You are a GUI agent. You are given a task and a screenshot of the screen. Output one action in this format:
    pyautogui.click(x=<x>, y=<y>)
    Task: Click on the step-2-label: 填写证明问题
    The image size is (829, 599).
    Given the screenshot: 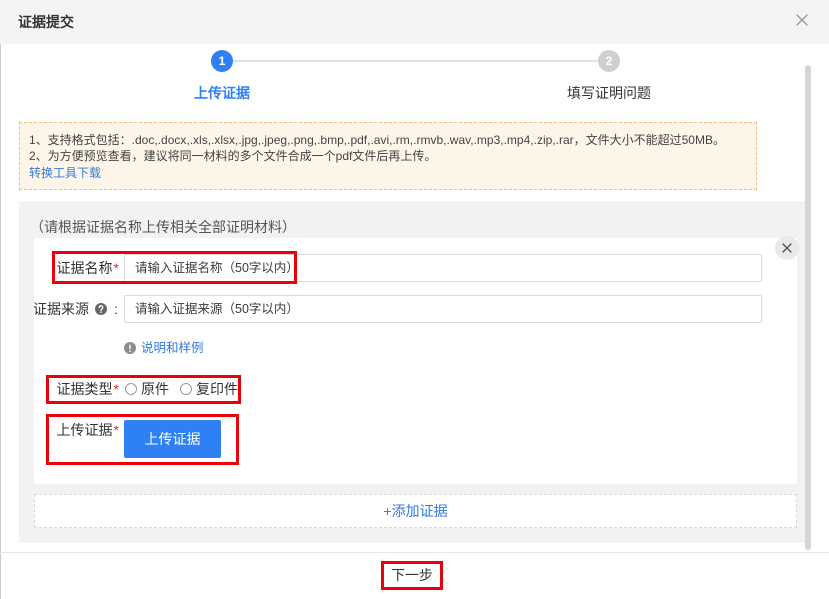 What is the action you would take?
    pyautogui.click(x=609, y=93)
    